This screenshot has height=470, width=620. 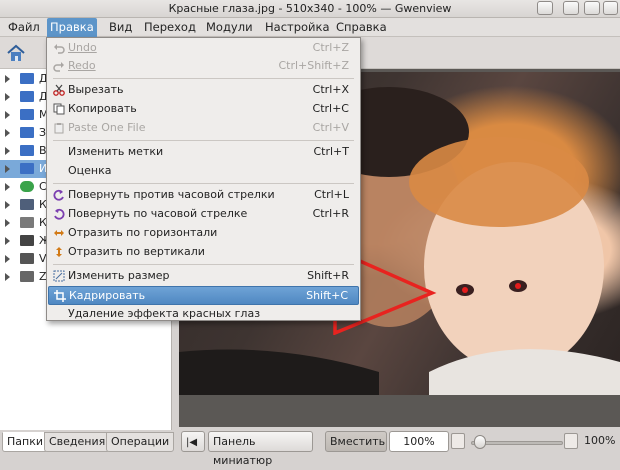 I want to click on menu-item-label: Undo, so click(x=82, y=47).